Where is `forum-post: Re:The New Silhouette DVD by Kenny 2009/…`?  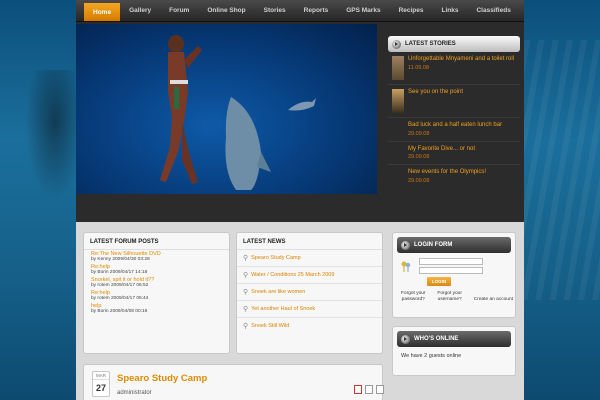 forum-post: Re:The New Silhouette DVD by Kenny 2009/… is located at coordinates (156, 256).